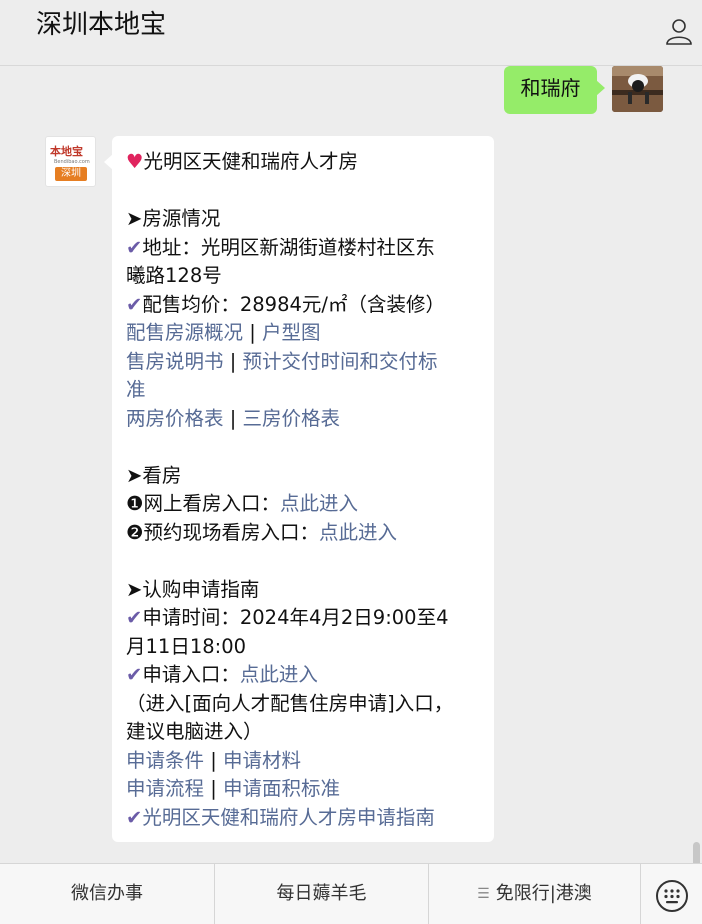  What do you see at coordinates (203, 503) in the screenshot?
I see `online-view-label: ❶网上看房入口：` at bounding box center [203, 503].